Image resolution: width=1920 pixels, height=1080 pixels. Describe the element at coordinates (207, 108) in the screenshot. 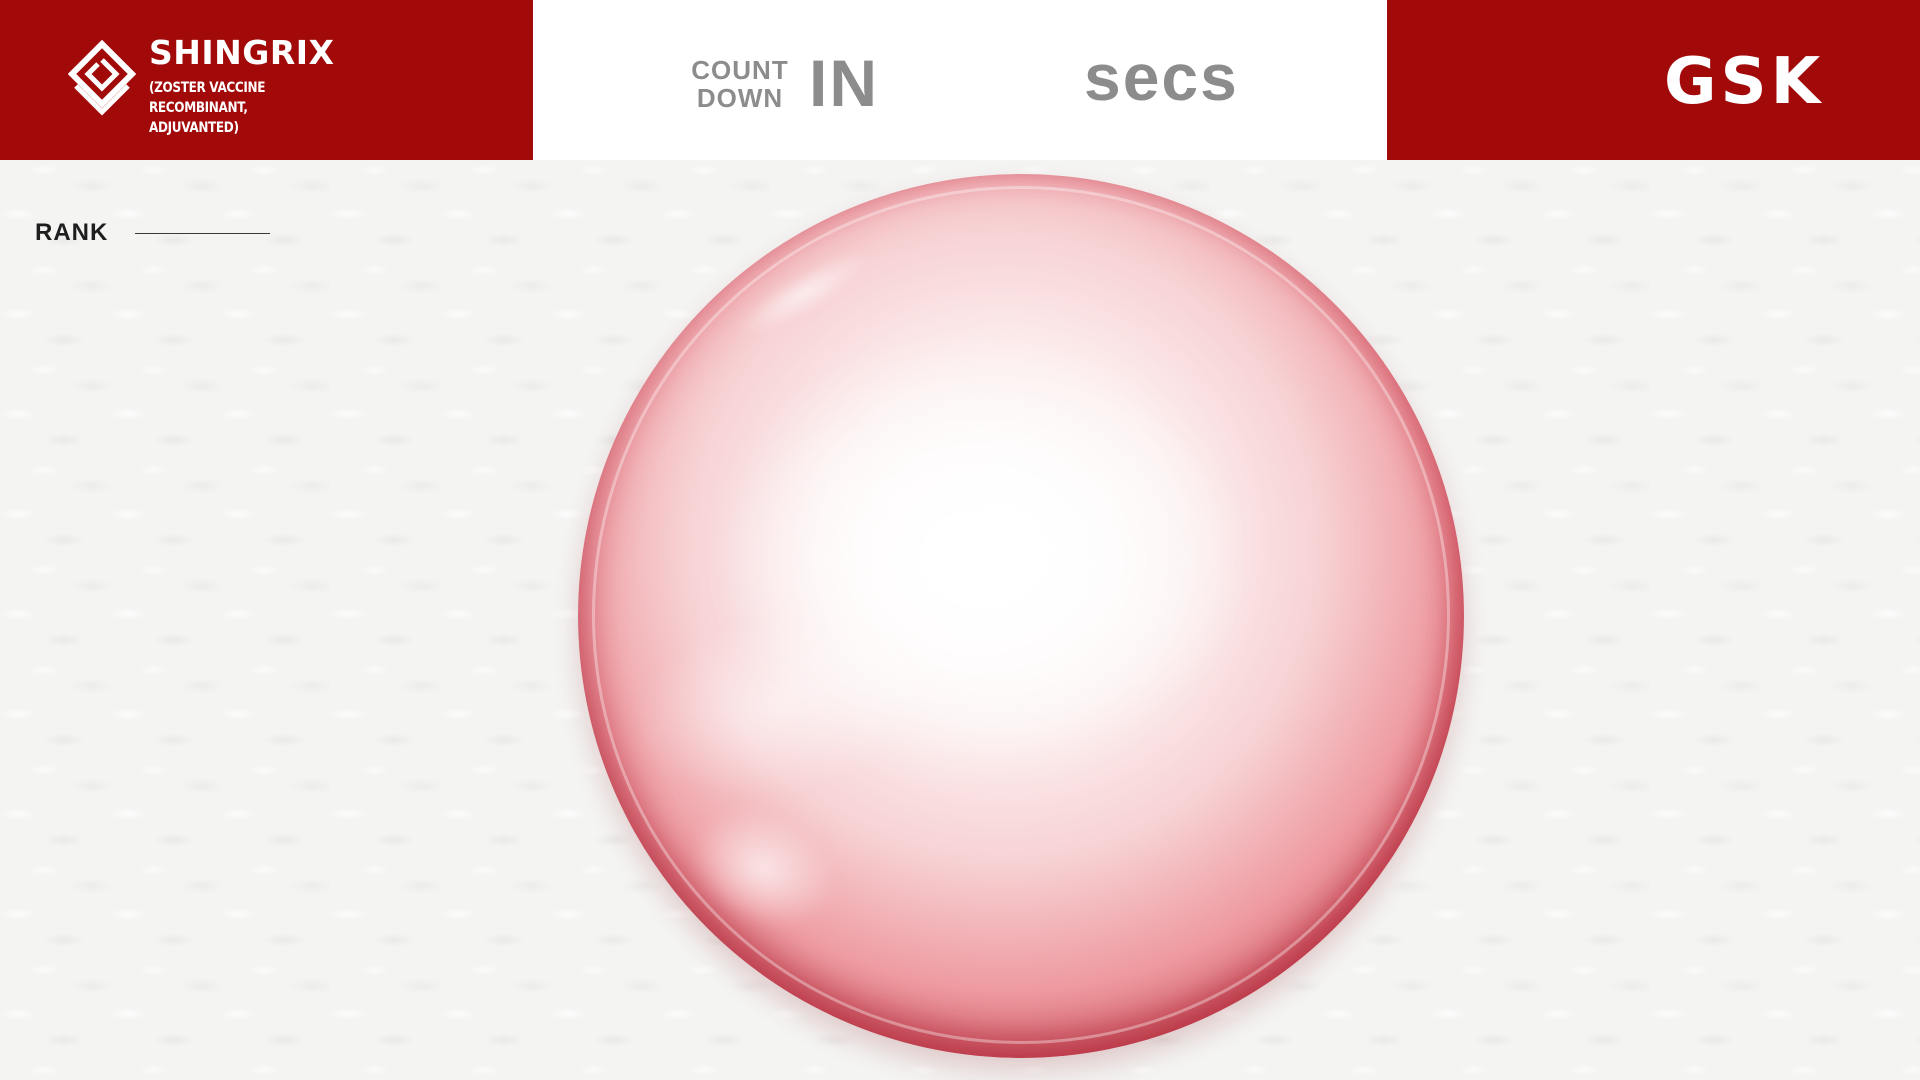

I see `brand-subtitle: (ZOSTER VACCINE RECOMBINANT, ADJUVANTED)` at that location.